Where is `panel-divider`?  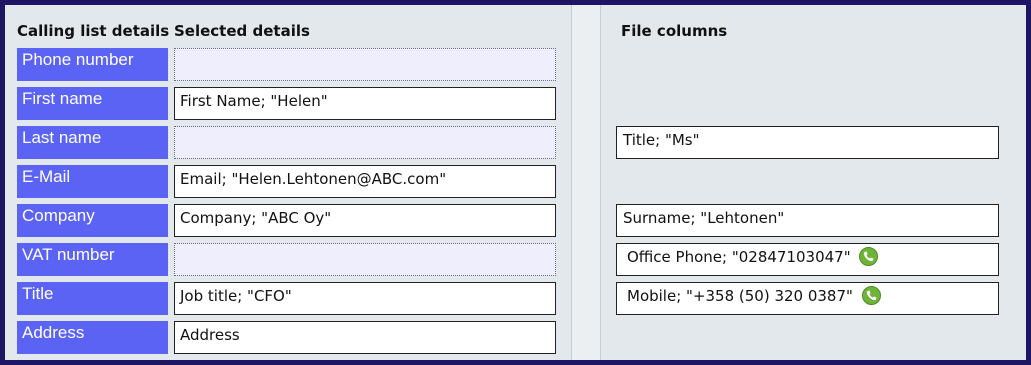
panel-divider is located at coordinates (586, 182).